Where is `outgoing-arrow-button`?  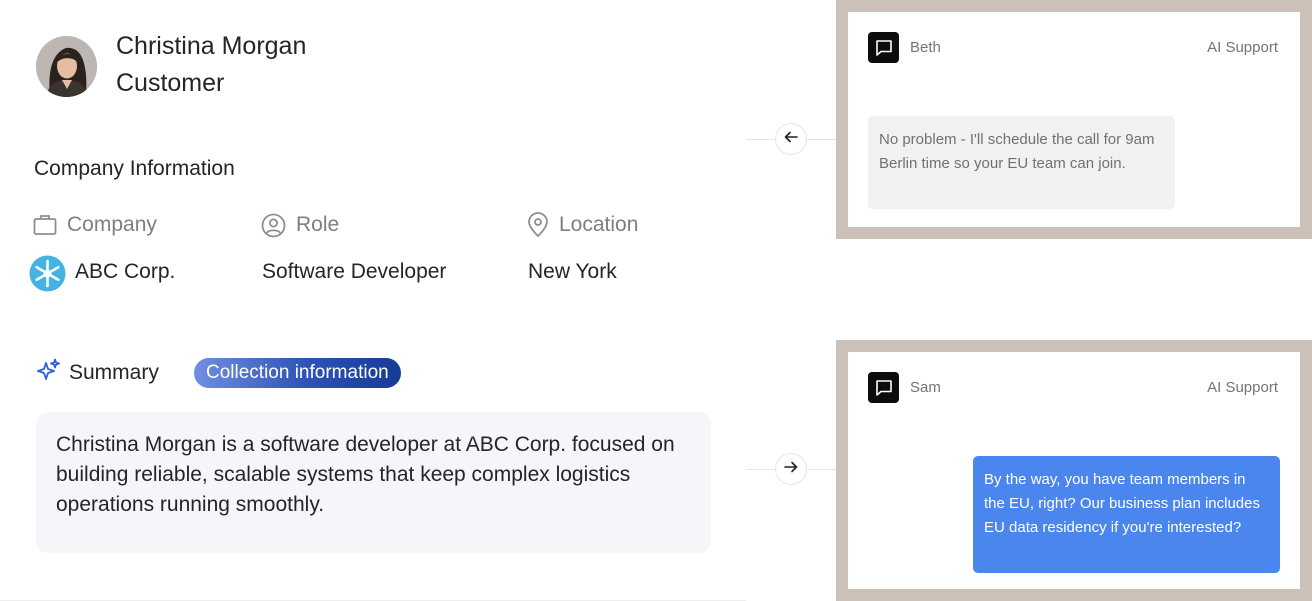 outgoing-arrow-button is located at coordinates (791, 469).